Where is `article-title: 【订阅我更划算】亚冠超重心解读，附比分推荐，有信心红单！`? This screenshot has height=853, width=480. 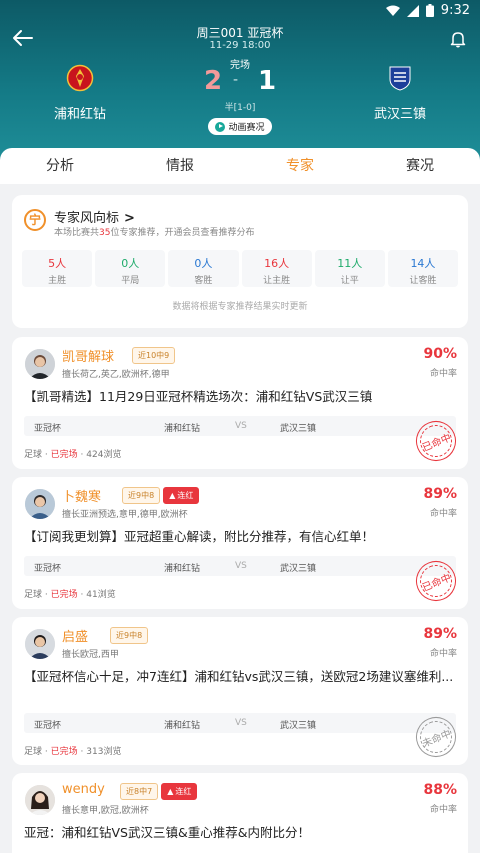 article-title: 【订阅我更划算】亚冠超重心解读，附比分推荐，有信心红单！ is located at coordinates (240, 537).